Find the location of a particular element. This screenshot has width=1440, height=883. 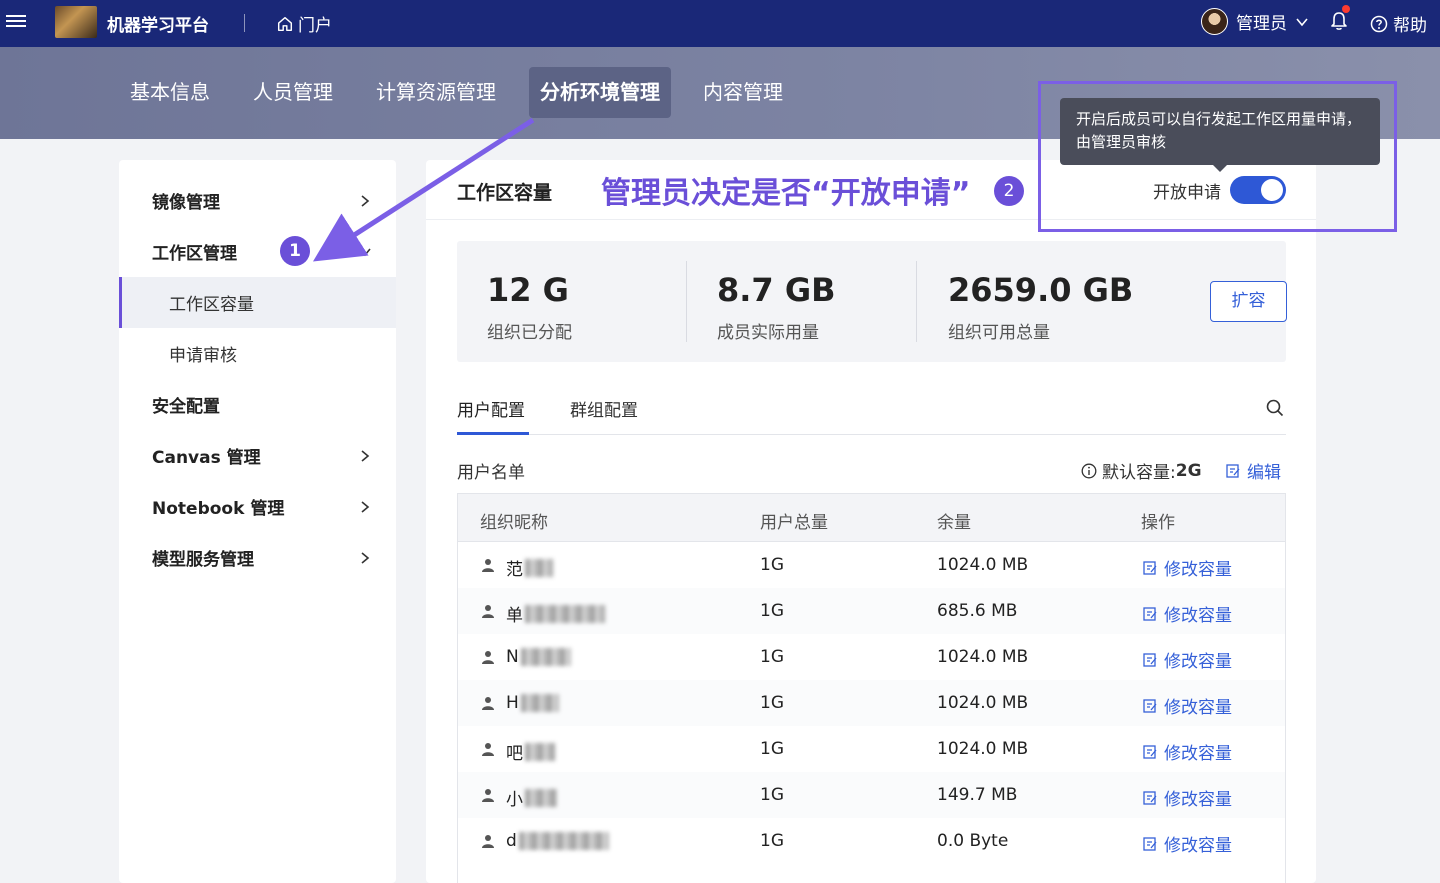

tab-group-config: 群组配置 is located at coordinates (604, 408).